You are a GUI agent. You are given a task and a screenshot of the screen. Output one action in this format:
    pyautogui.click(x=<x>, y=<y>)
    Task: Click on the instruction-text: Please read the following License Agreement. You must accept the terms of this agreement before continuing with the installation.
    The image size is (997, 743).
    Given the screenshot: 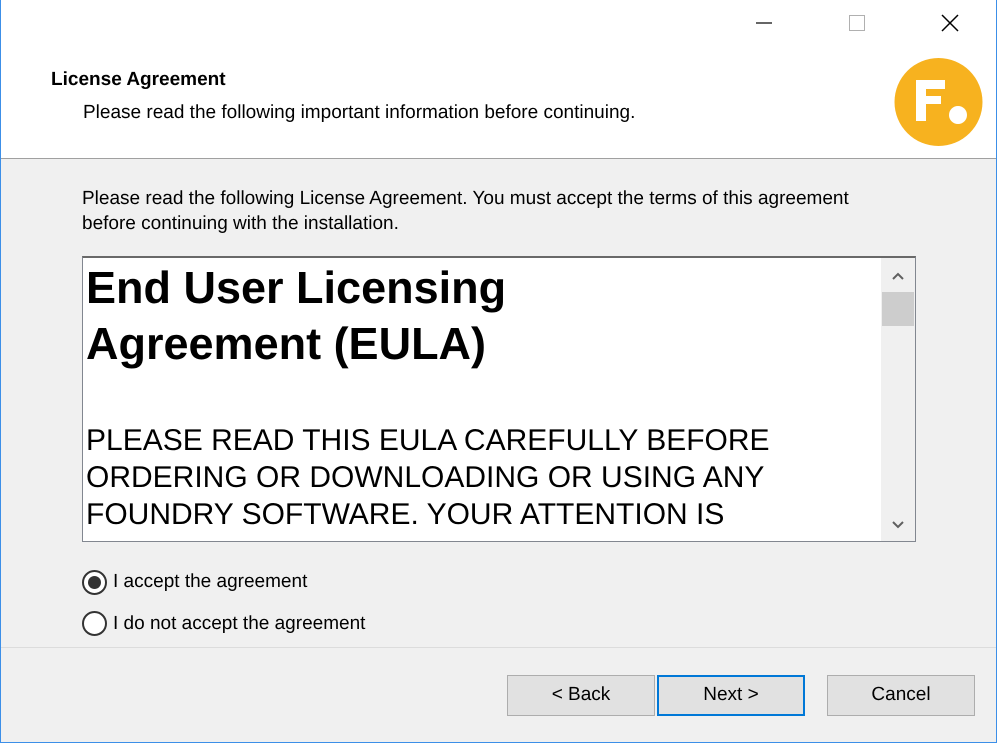 What is the action you would take?
    pyautogui.click(x=466, y=211)
    